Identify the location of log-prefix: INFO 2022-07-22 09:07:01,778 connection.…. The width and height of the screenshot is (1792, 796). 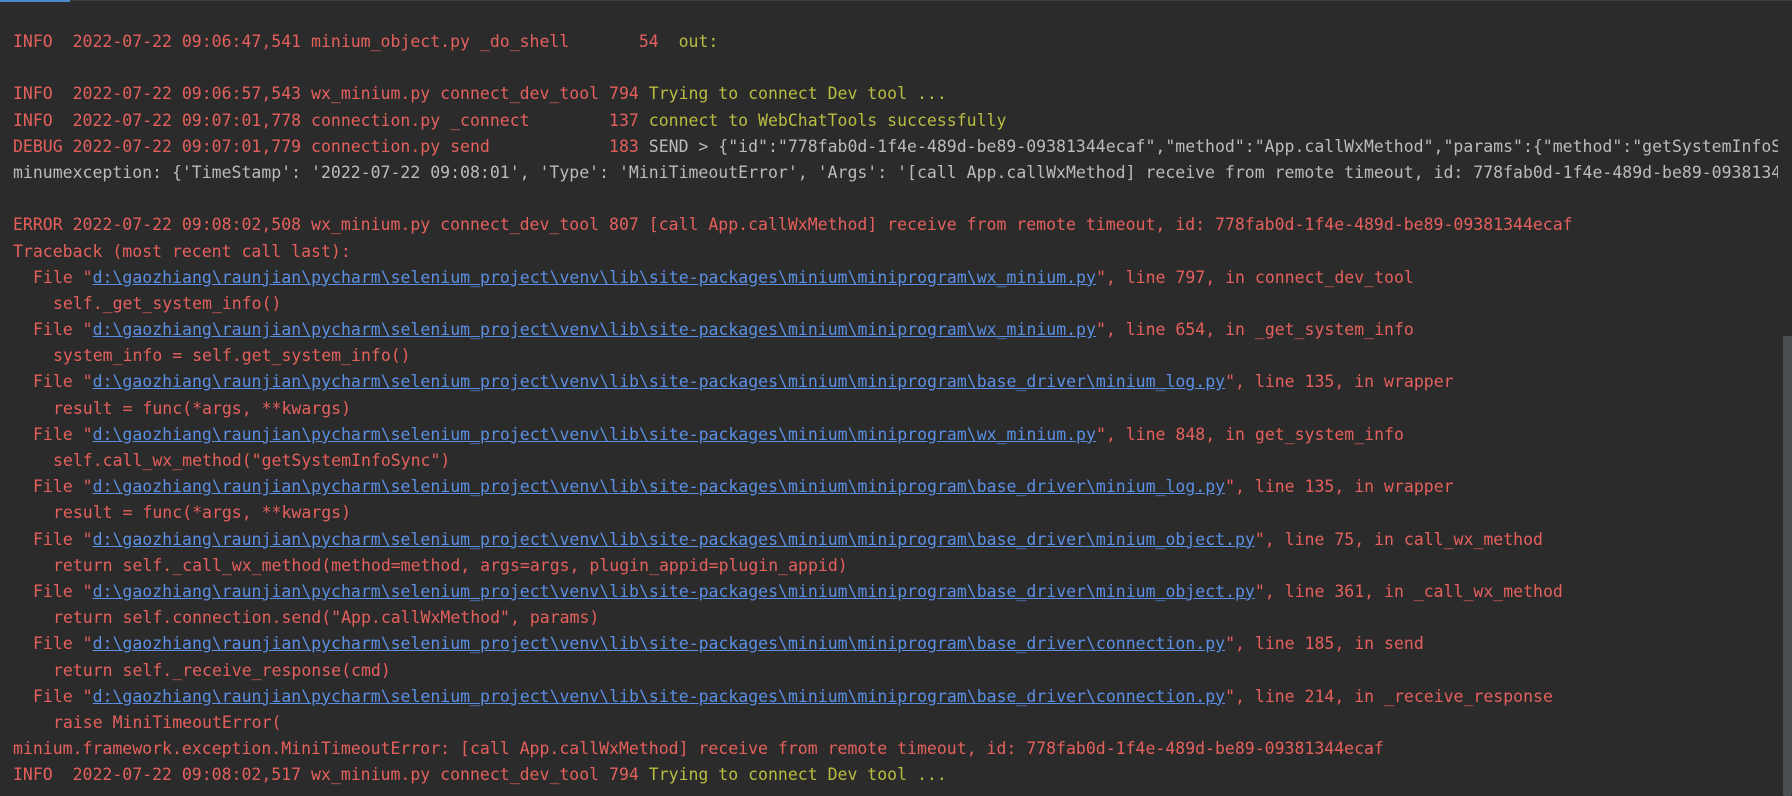
(331, 120).